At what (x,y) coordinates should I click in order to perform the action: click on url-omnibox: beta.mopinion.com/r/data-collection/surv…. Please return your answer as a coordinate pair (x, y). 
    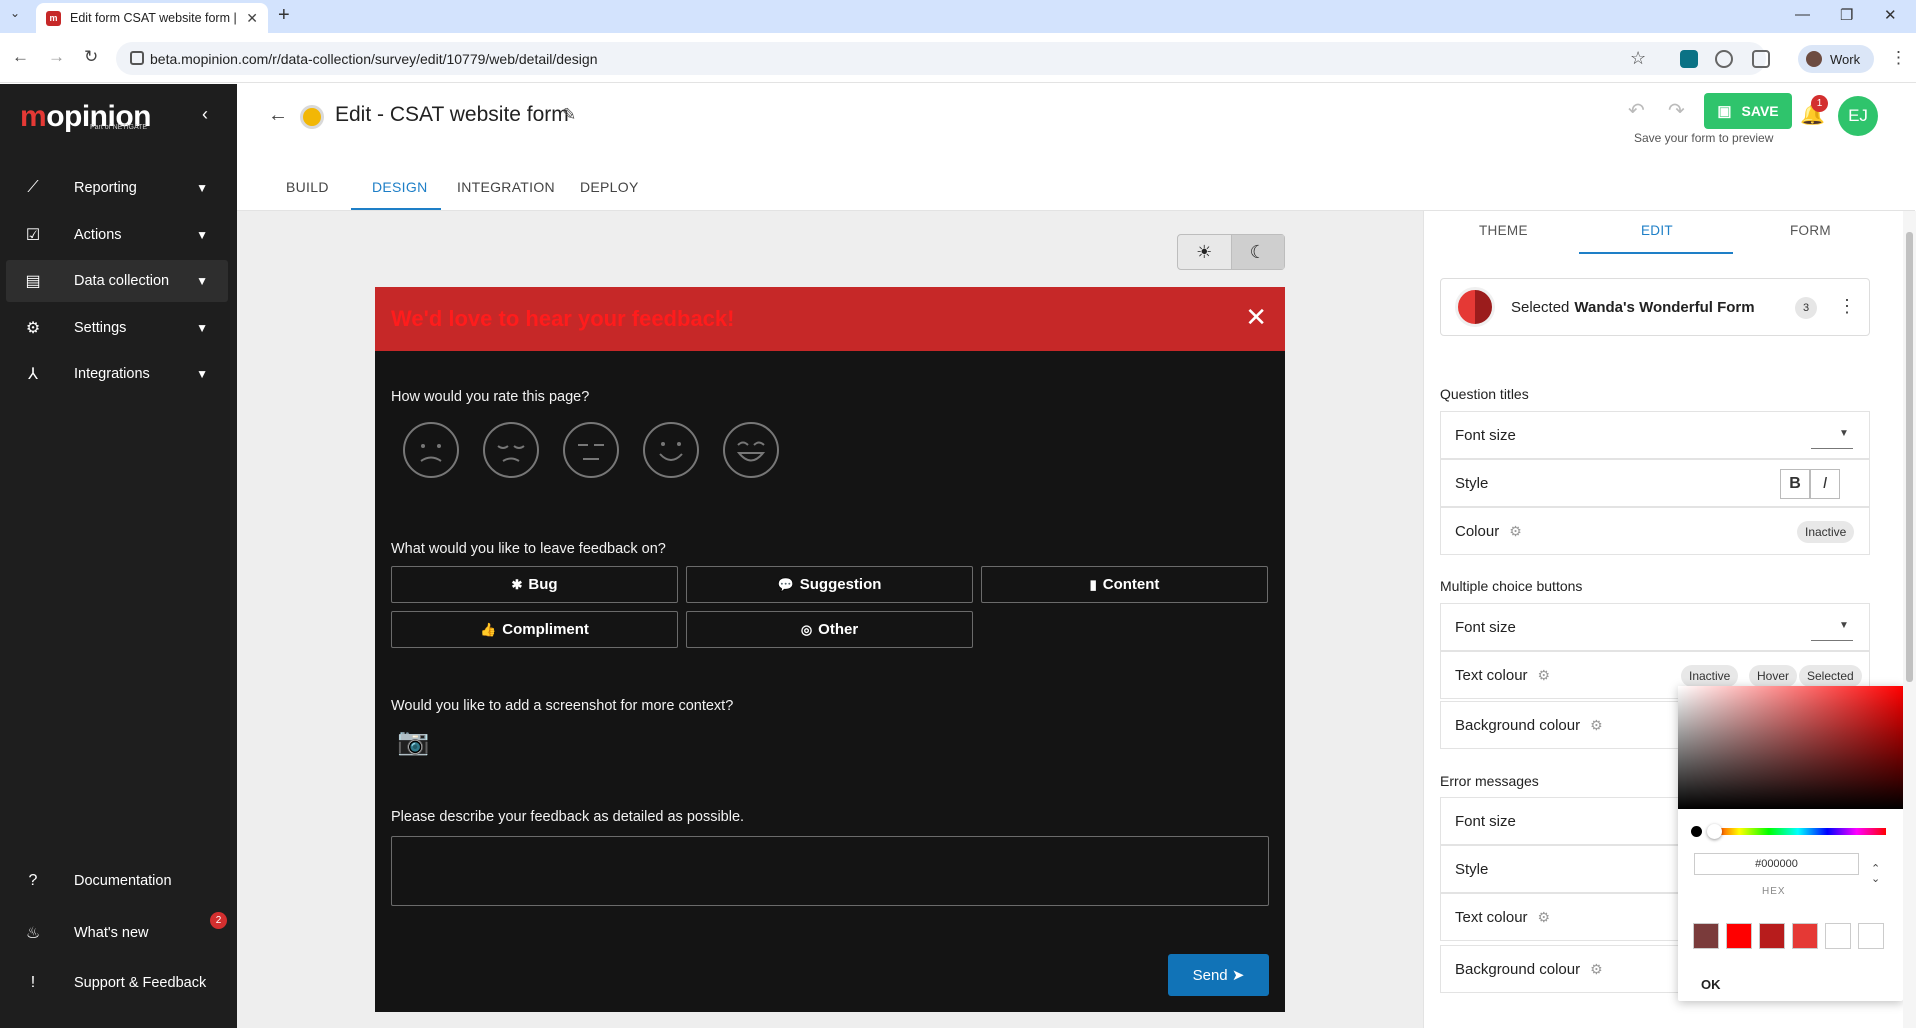
    Looking at the image, I should click on (941, 58).